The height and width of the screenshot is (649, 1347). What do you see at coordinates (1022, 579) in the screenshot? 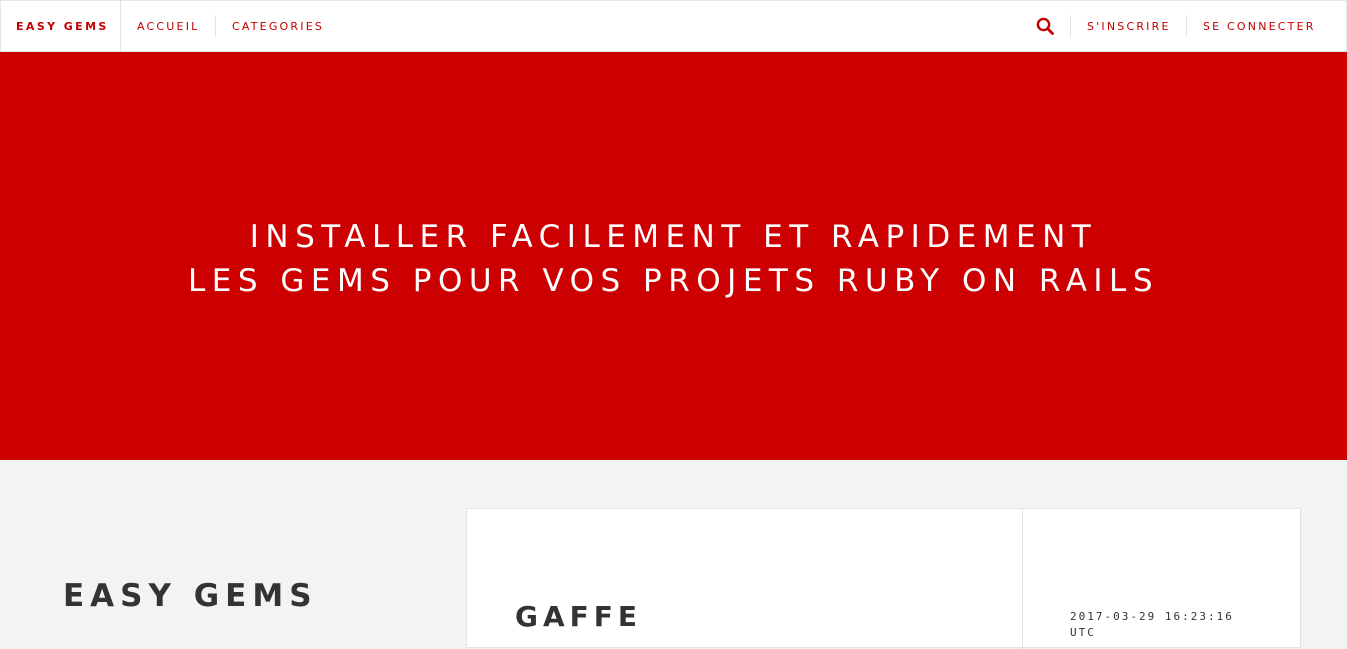
I see `card-divider` at bounding box center [1022, 579].